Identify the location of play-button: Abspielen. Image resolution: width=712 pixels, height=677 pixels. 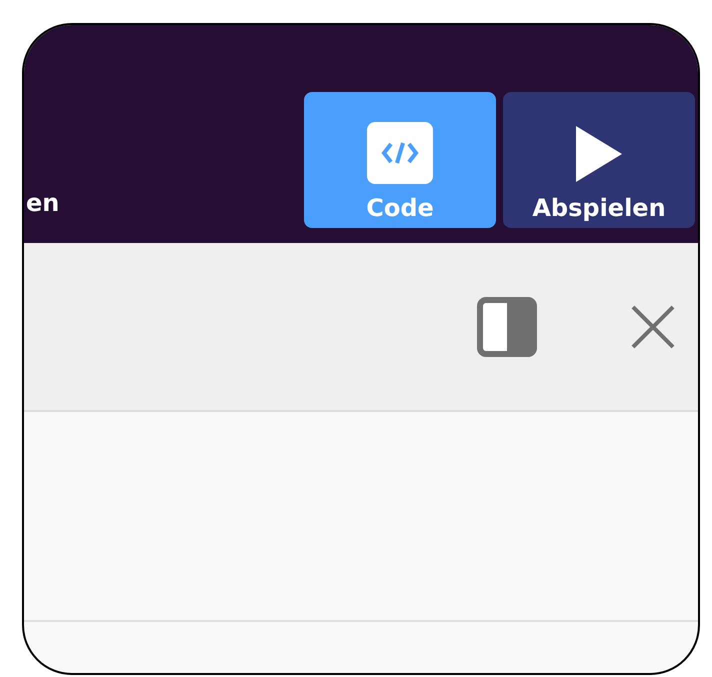
(599, 160).